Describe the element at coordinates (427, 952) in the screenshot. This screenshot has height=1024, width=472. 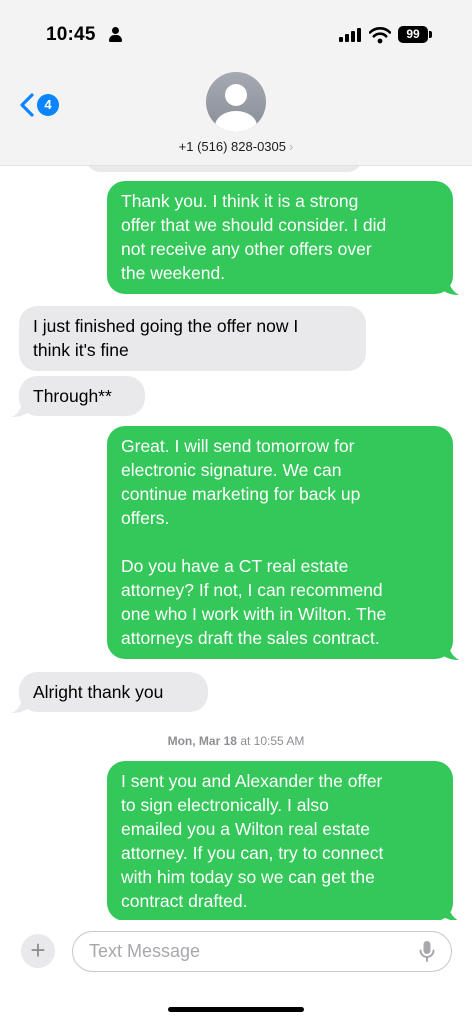
I see `microphone-icon` at that location.